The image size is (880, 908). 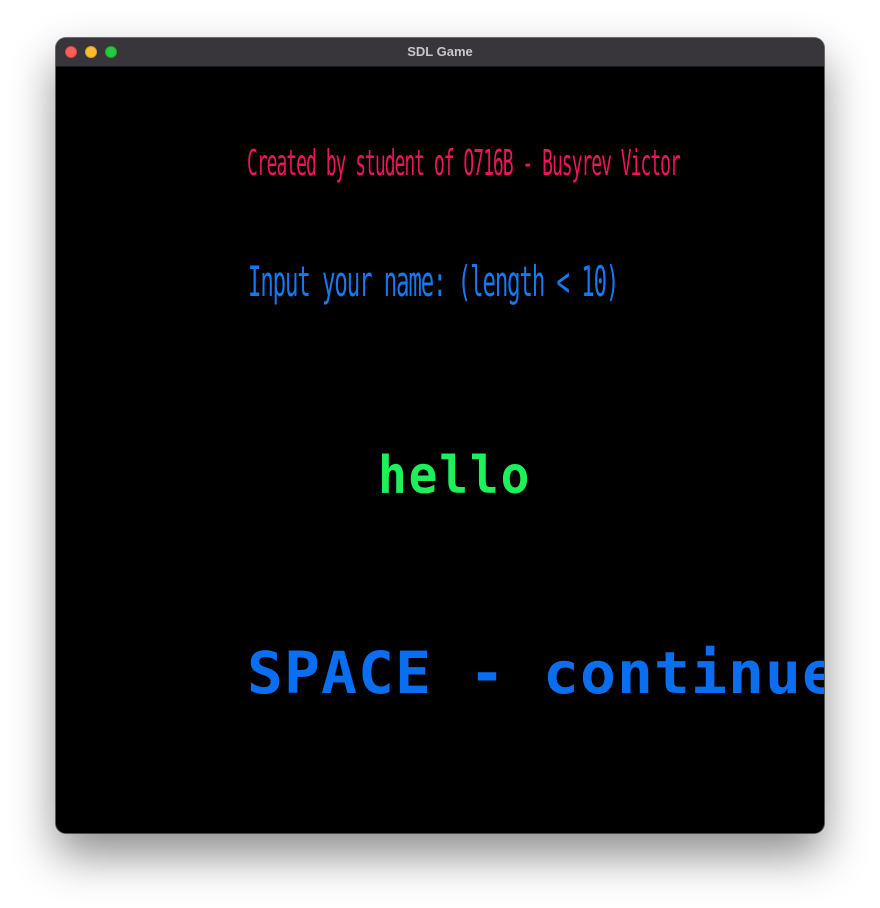 I want to click on continue-hint: SPACE - continue, so click(x=535, y=673).